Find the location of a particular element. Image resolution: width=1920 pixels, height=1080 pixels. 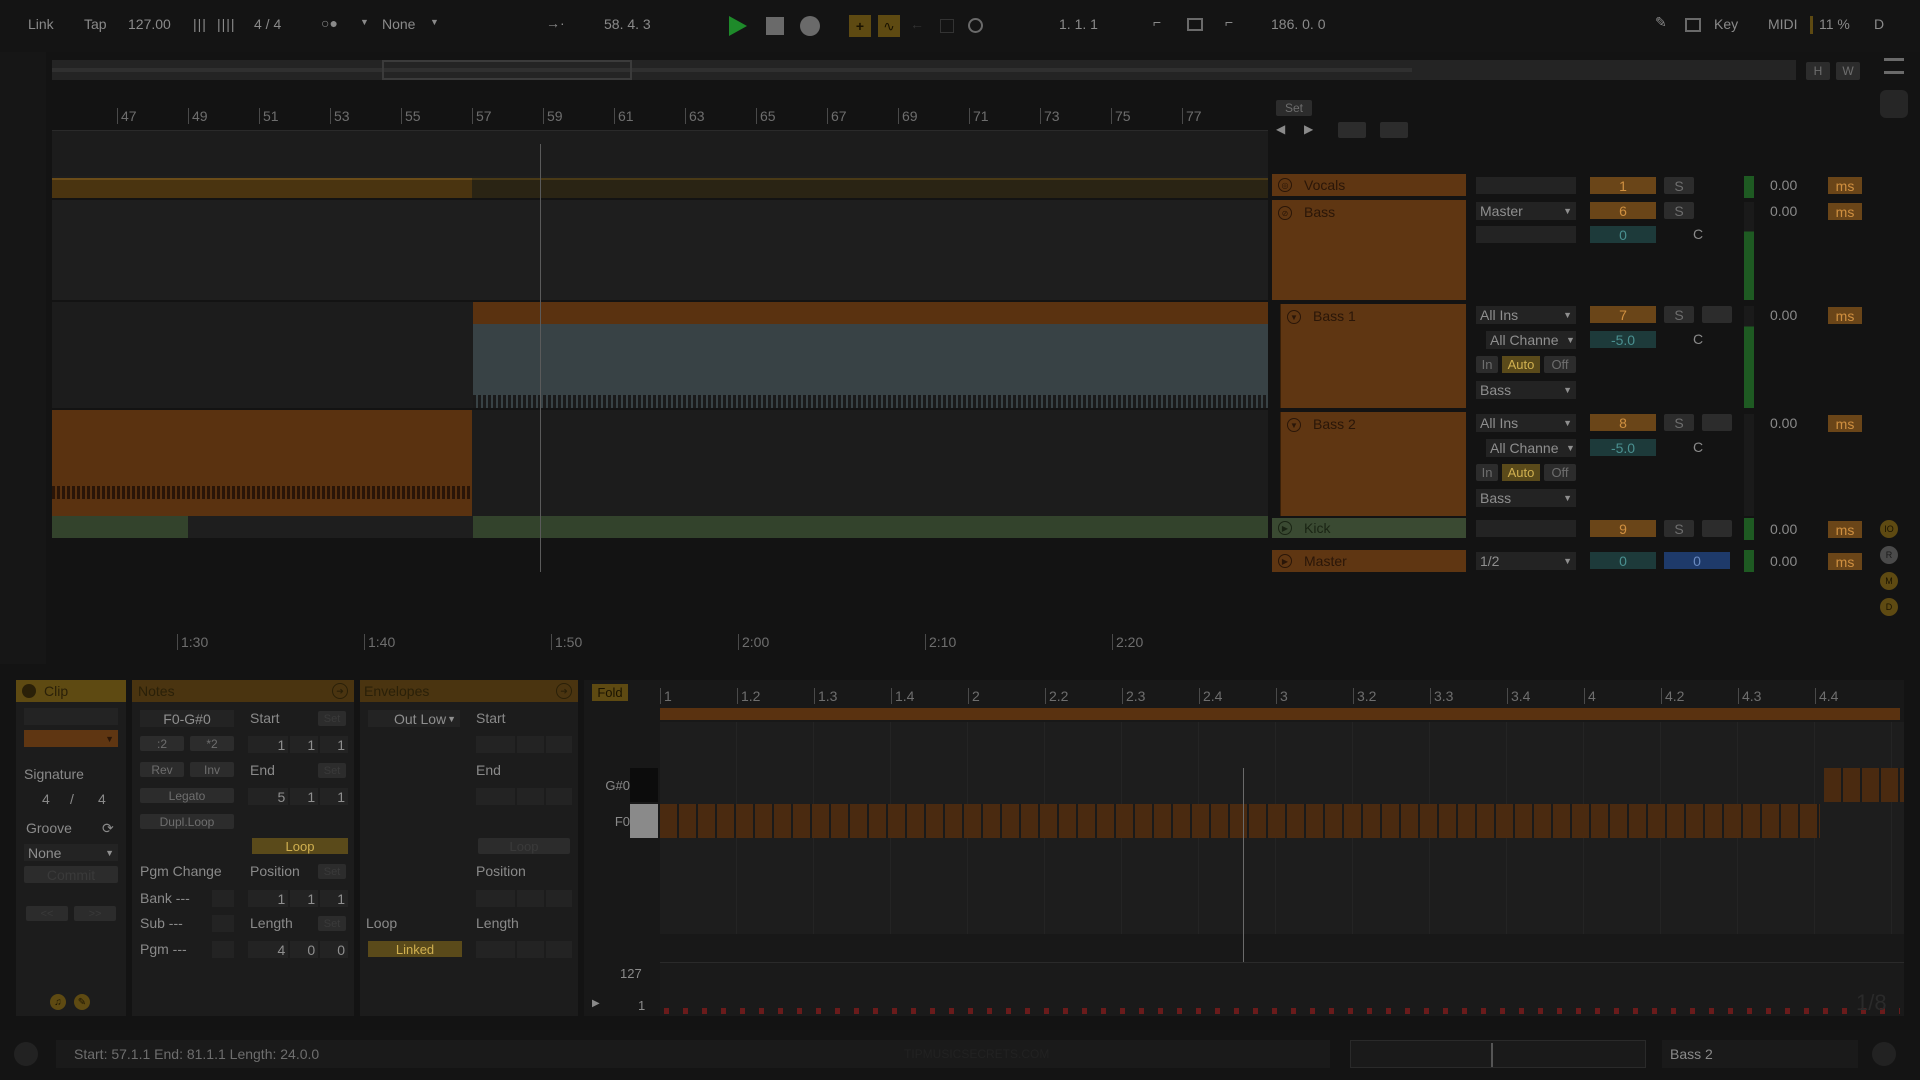

loop-toggle-button: Loop is located at coordinates (300, 846).